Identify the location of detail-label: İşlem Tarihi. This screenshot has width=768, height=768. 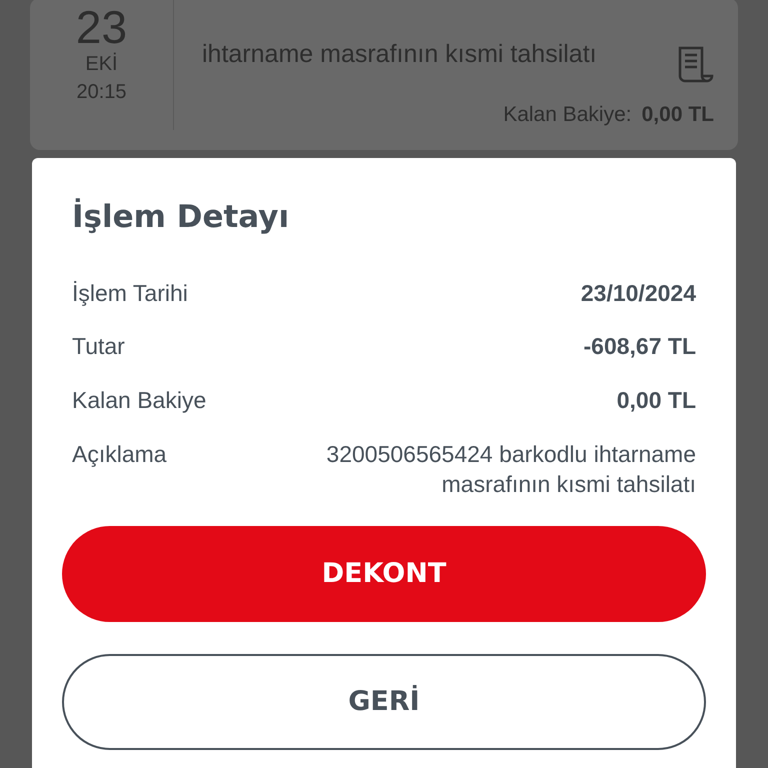
(130, 293).